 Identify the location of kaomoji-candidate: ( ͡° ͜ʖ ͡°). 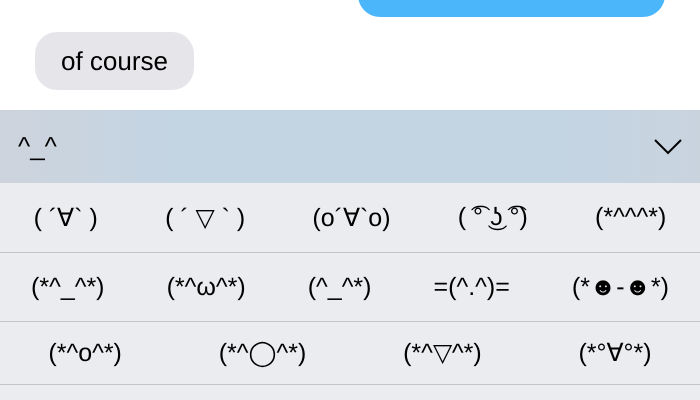
(493, 217).